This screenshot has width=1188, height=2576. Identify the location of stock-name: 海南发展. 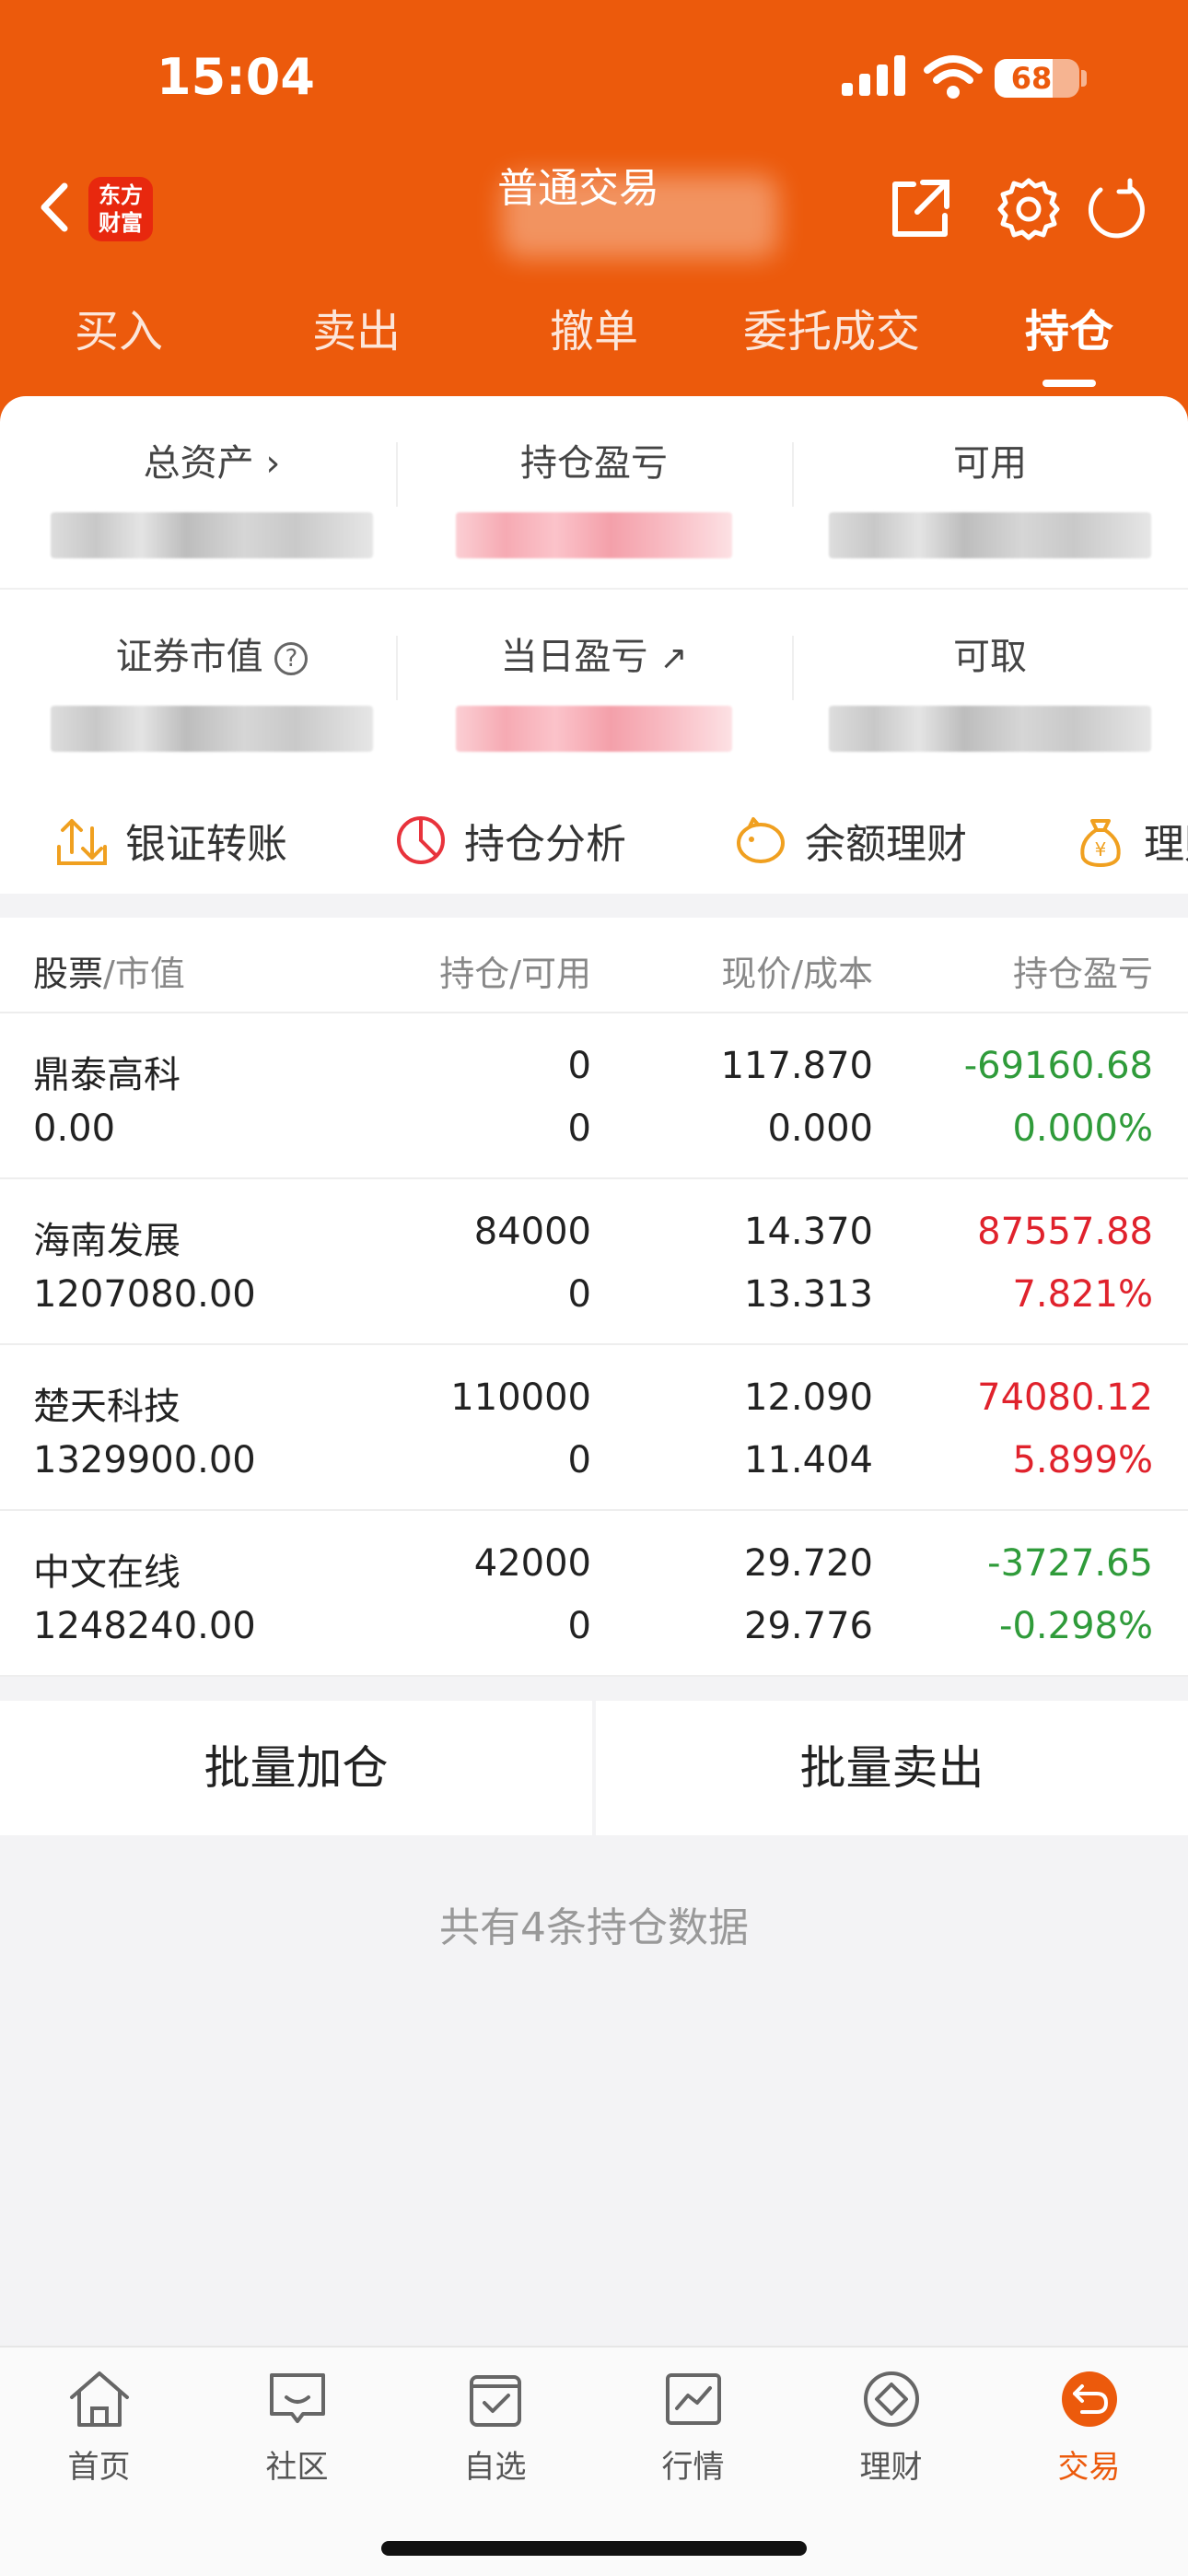
(107, 1241).